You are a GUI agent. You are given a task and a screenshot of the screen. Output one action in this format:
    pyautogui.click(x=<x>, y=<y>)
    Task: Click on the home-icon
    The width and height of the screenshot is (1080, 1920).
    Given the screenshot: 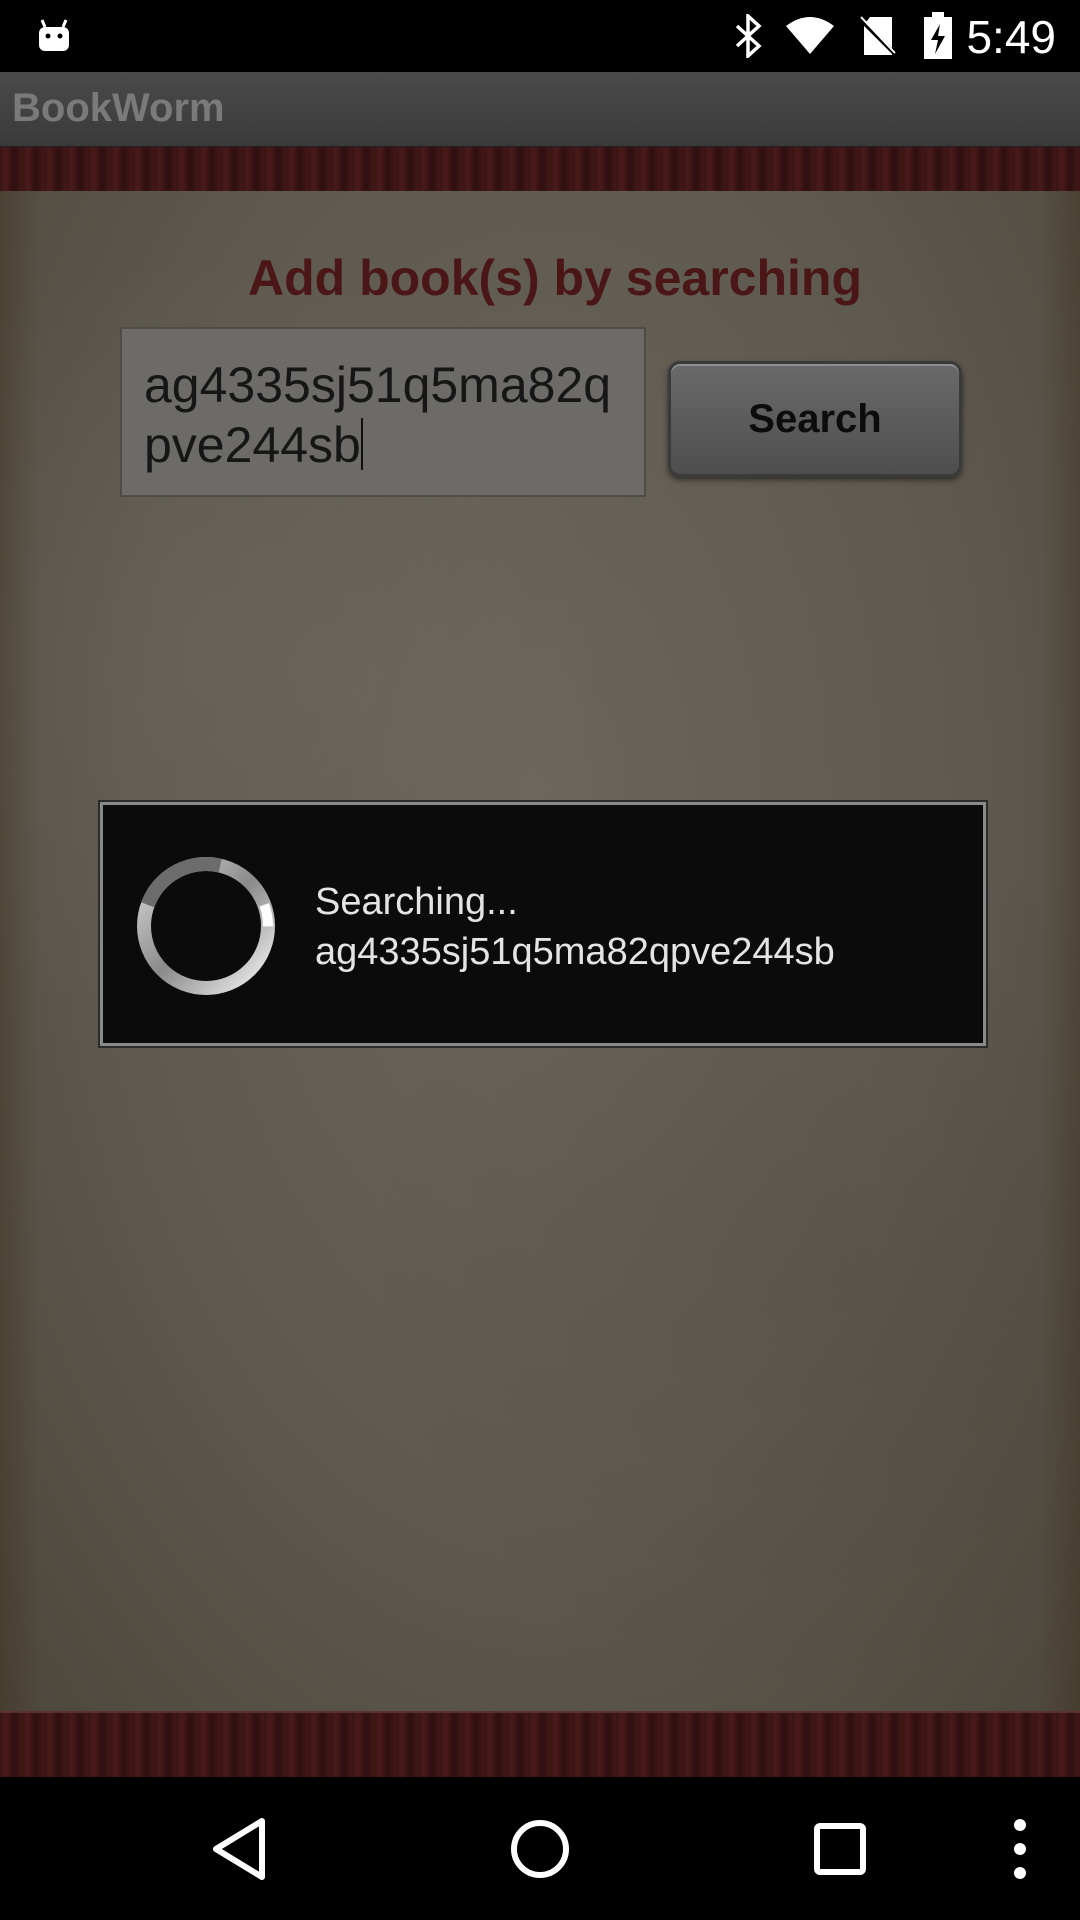 What is the action you would take?
    pyautogui.click(x=540, y=1848)
    